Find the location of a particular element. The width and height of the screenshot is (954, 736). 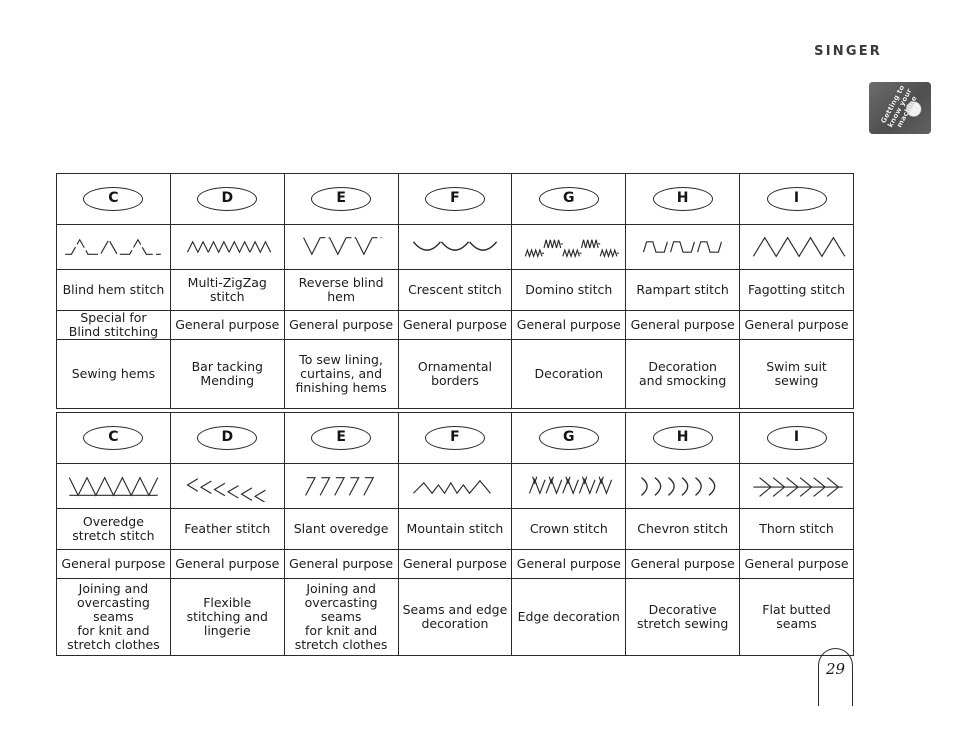

stitch-name-cell: Blind hem stitch is located at coordinates (113, 290).